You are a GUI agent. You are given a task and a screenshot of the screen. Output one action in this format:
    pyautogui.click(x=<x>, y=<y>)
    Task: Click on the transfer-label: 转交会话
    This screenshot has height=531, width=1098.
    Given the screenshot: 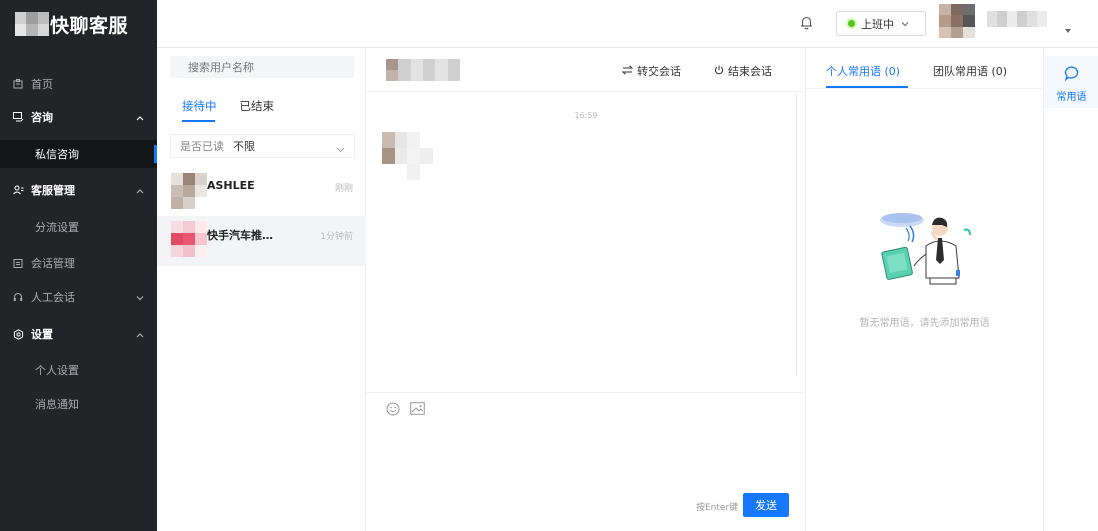 What is the action you would take?
    pyautogui.click(x=659, y=71)
    